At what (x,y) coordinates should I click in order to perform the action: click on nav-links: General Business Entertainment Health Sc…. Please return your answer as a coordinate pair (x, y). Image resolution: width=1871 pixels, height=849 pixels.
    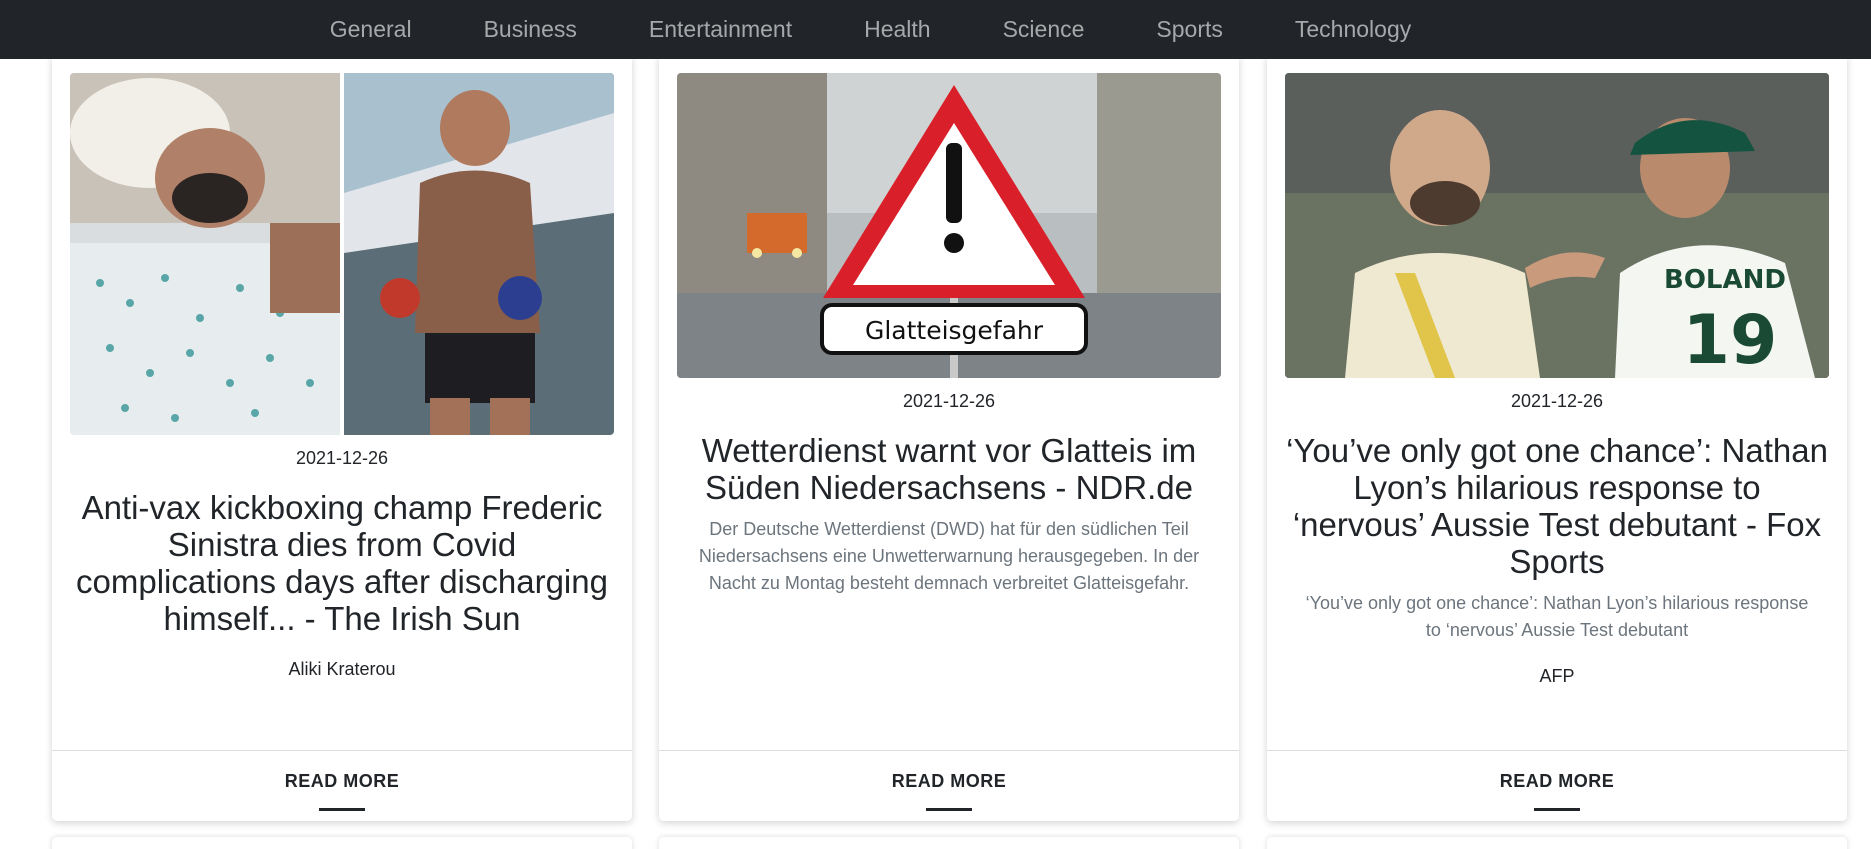
    Looking at the image, I should click on (871, 29).